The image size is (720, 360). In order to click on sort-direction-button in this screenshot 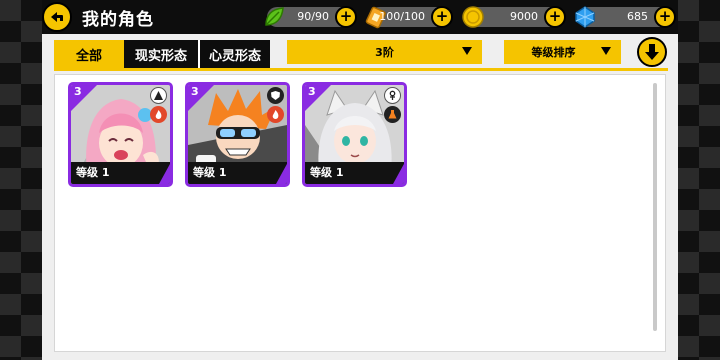, I will do `click(652, 52)`.